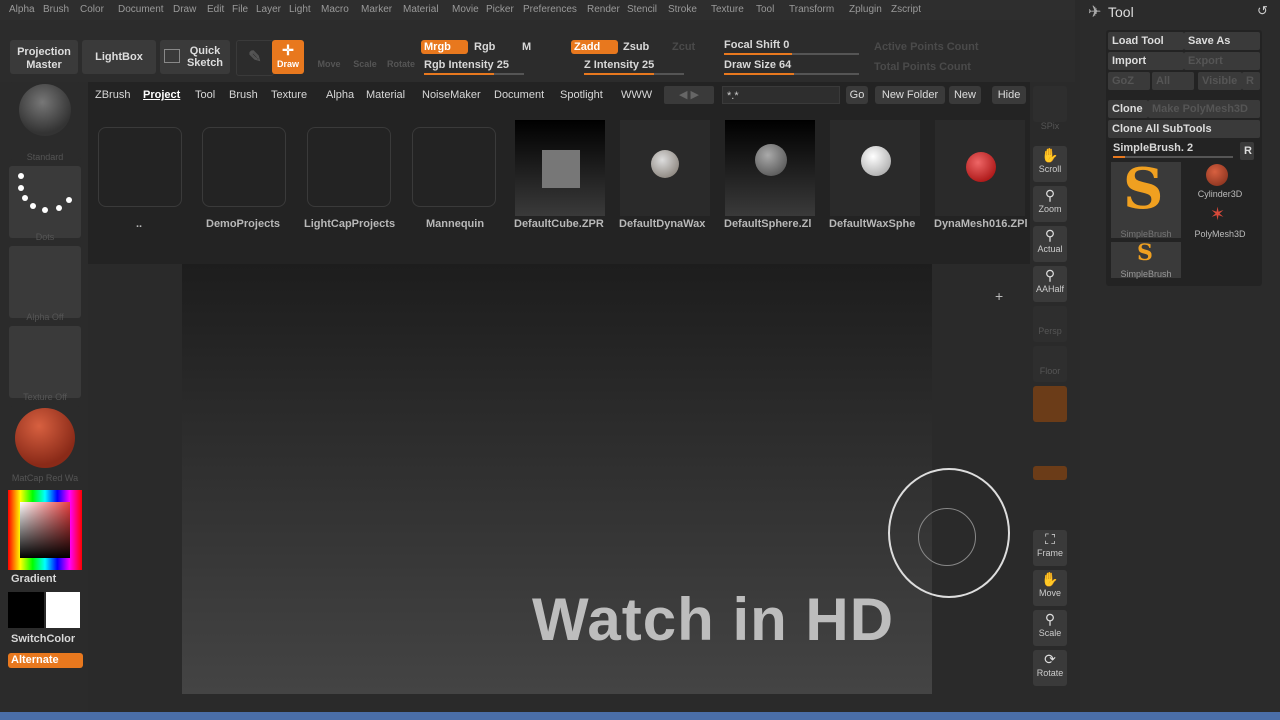 The height and width of the screenshot is (720, 1280). I want to click on rgb-intensity-slider, so click(474, 74).